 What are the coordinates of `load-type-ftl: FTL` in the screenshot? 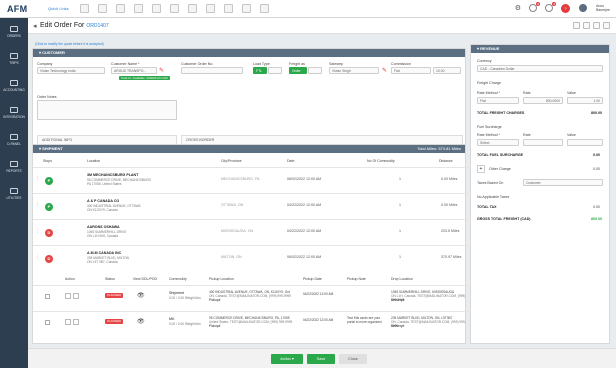 It's located at (260, 70).